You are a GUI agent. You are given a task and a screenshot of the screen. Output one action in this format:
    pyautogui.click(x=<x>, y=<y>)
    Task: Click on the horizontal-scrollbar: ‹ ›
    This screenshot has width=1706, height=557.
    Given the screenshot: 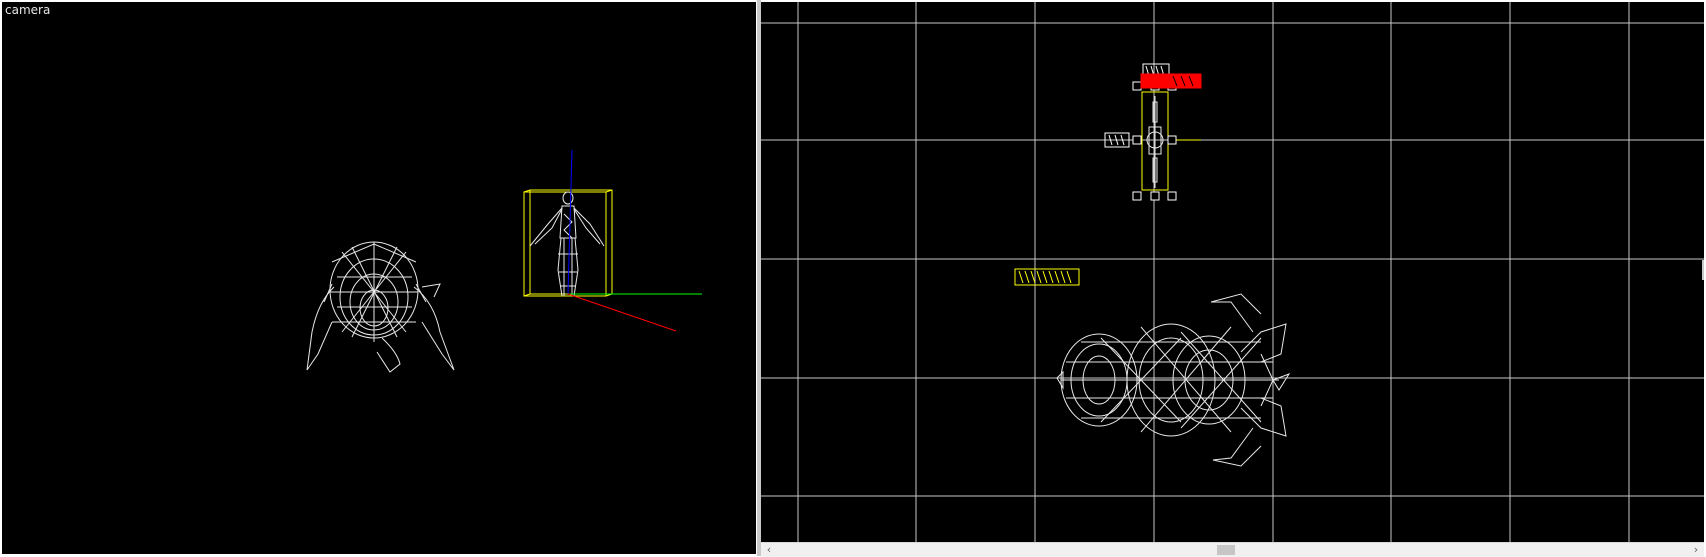 What is the action you would take?
    pyautogui.click(x=1232, y=549)
    